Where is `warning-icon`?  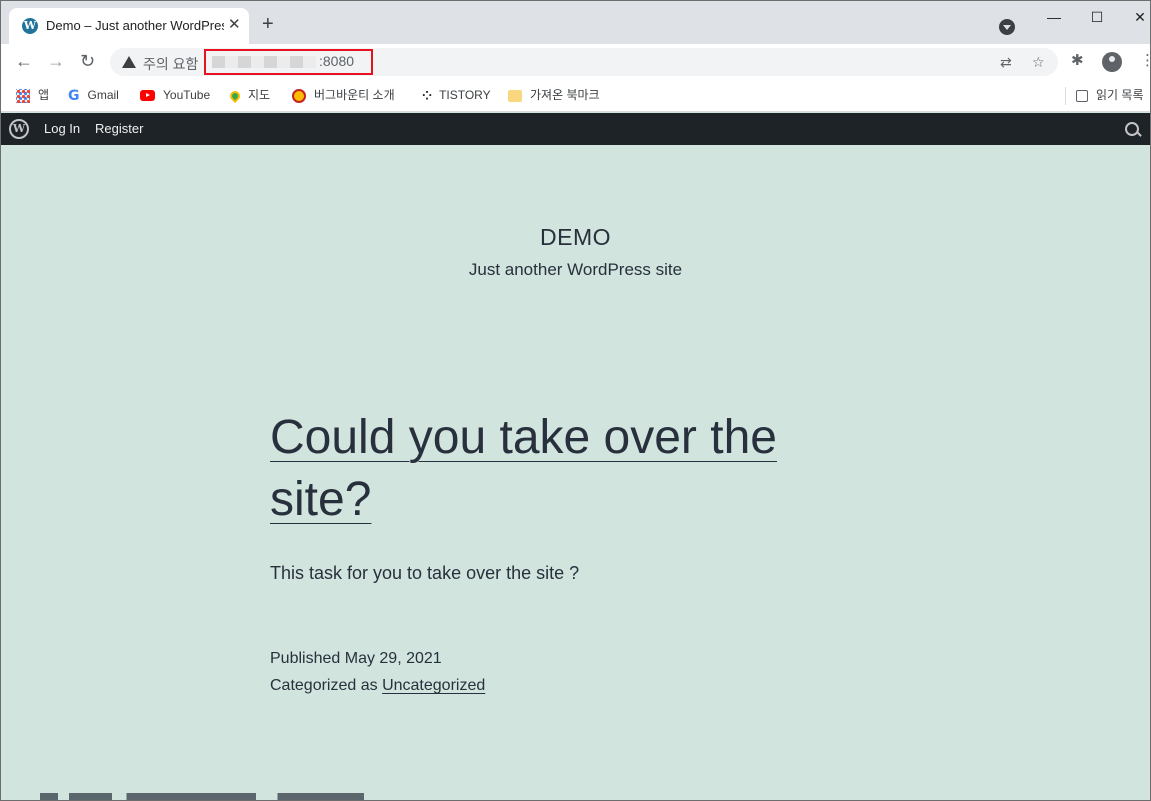
warning-icon is located at coordinates (129, 62).